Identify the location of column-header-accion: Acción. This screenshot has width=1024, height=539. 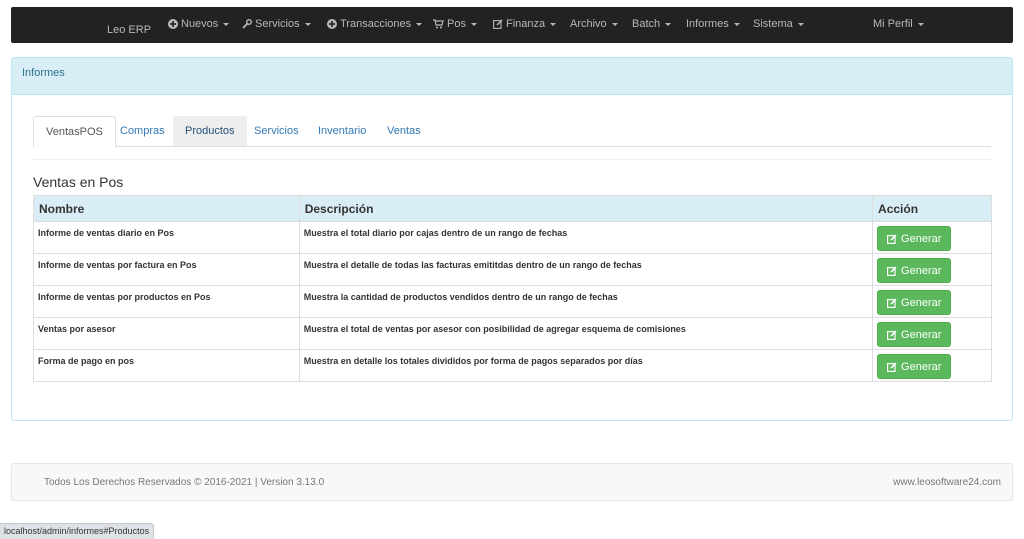
(932, 208).